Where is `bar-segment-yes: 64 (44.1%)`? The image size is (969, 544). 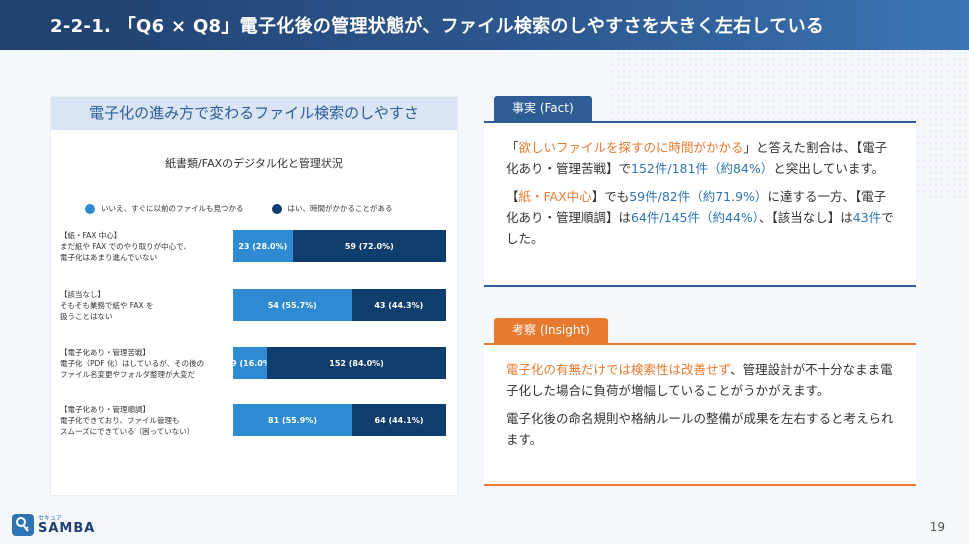
bar-segment-yes: 64 (44.1%) is located at coordinates (399, 420).